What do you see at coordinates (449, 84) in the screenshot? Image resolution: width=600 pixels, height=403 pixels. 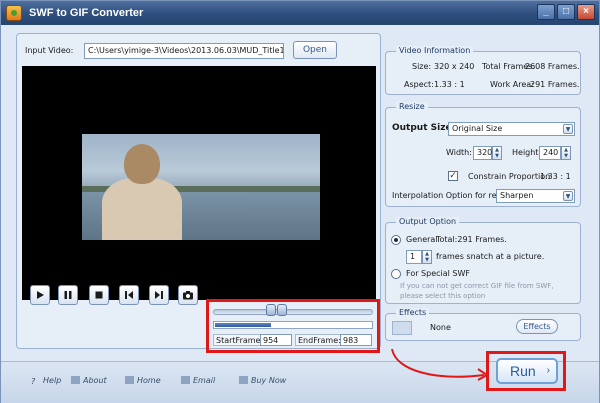 I see `aspect-value: 1.33 : 1` at bounding box center [449, 84].